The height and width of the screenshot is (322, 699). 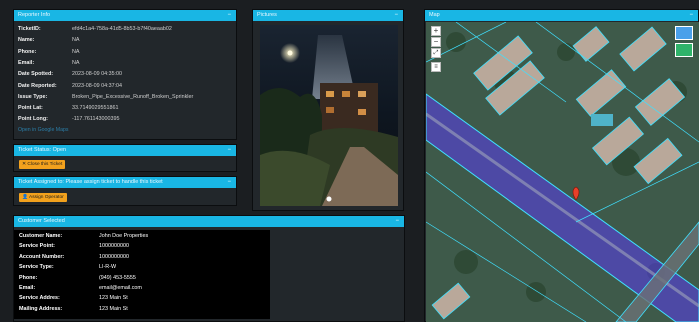 I want to click on pictures-panel: Pictures −, so click(x=328, y=110).